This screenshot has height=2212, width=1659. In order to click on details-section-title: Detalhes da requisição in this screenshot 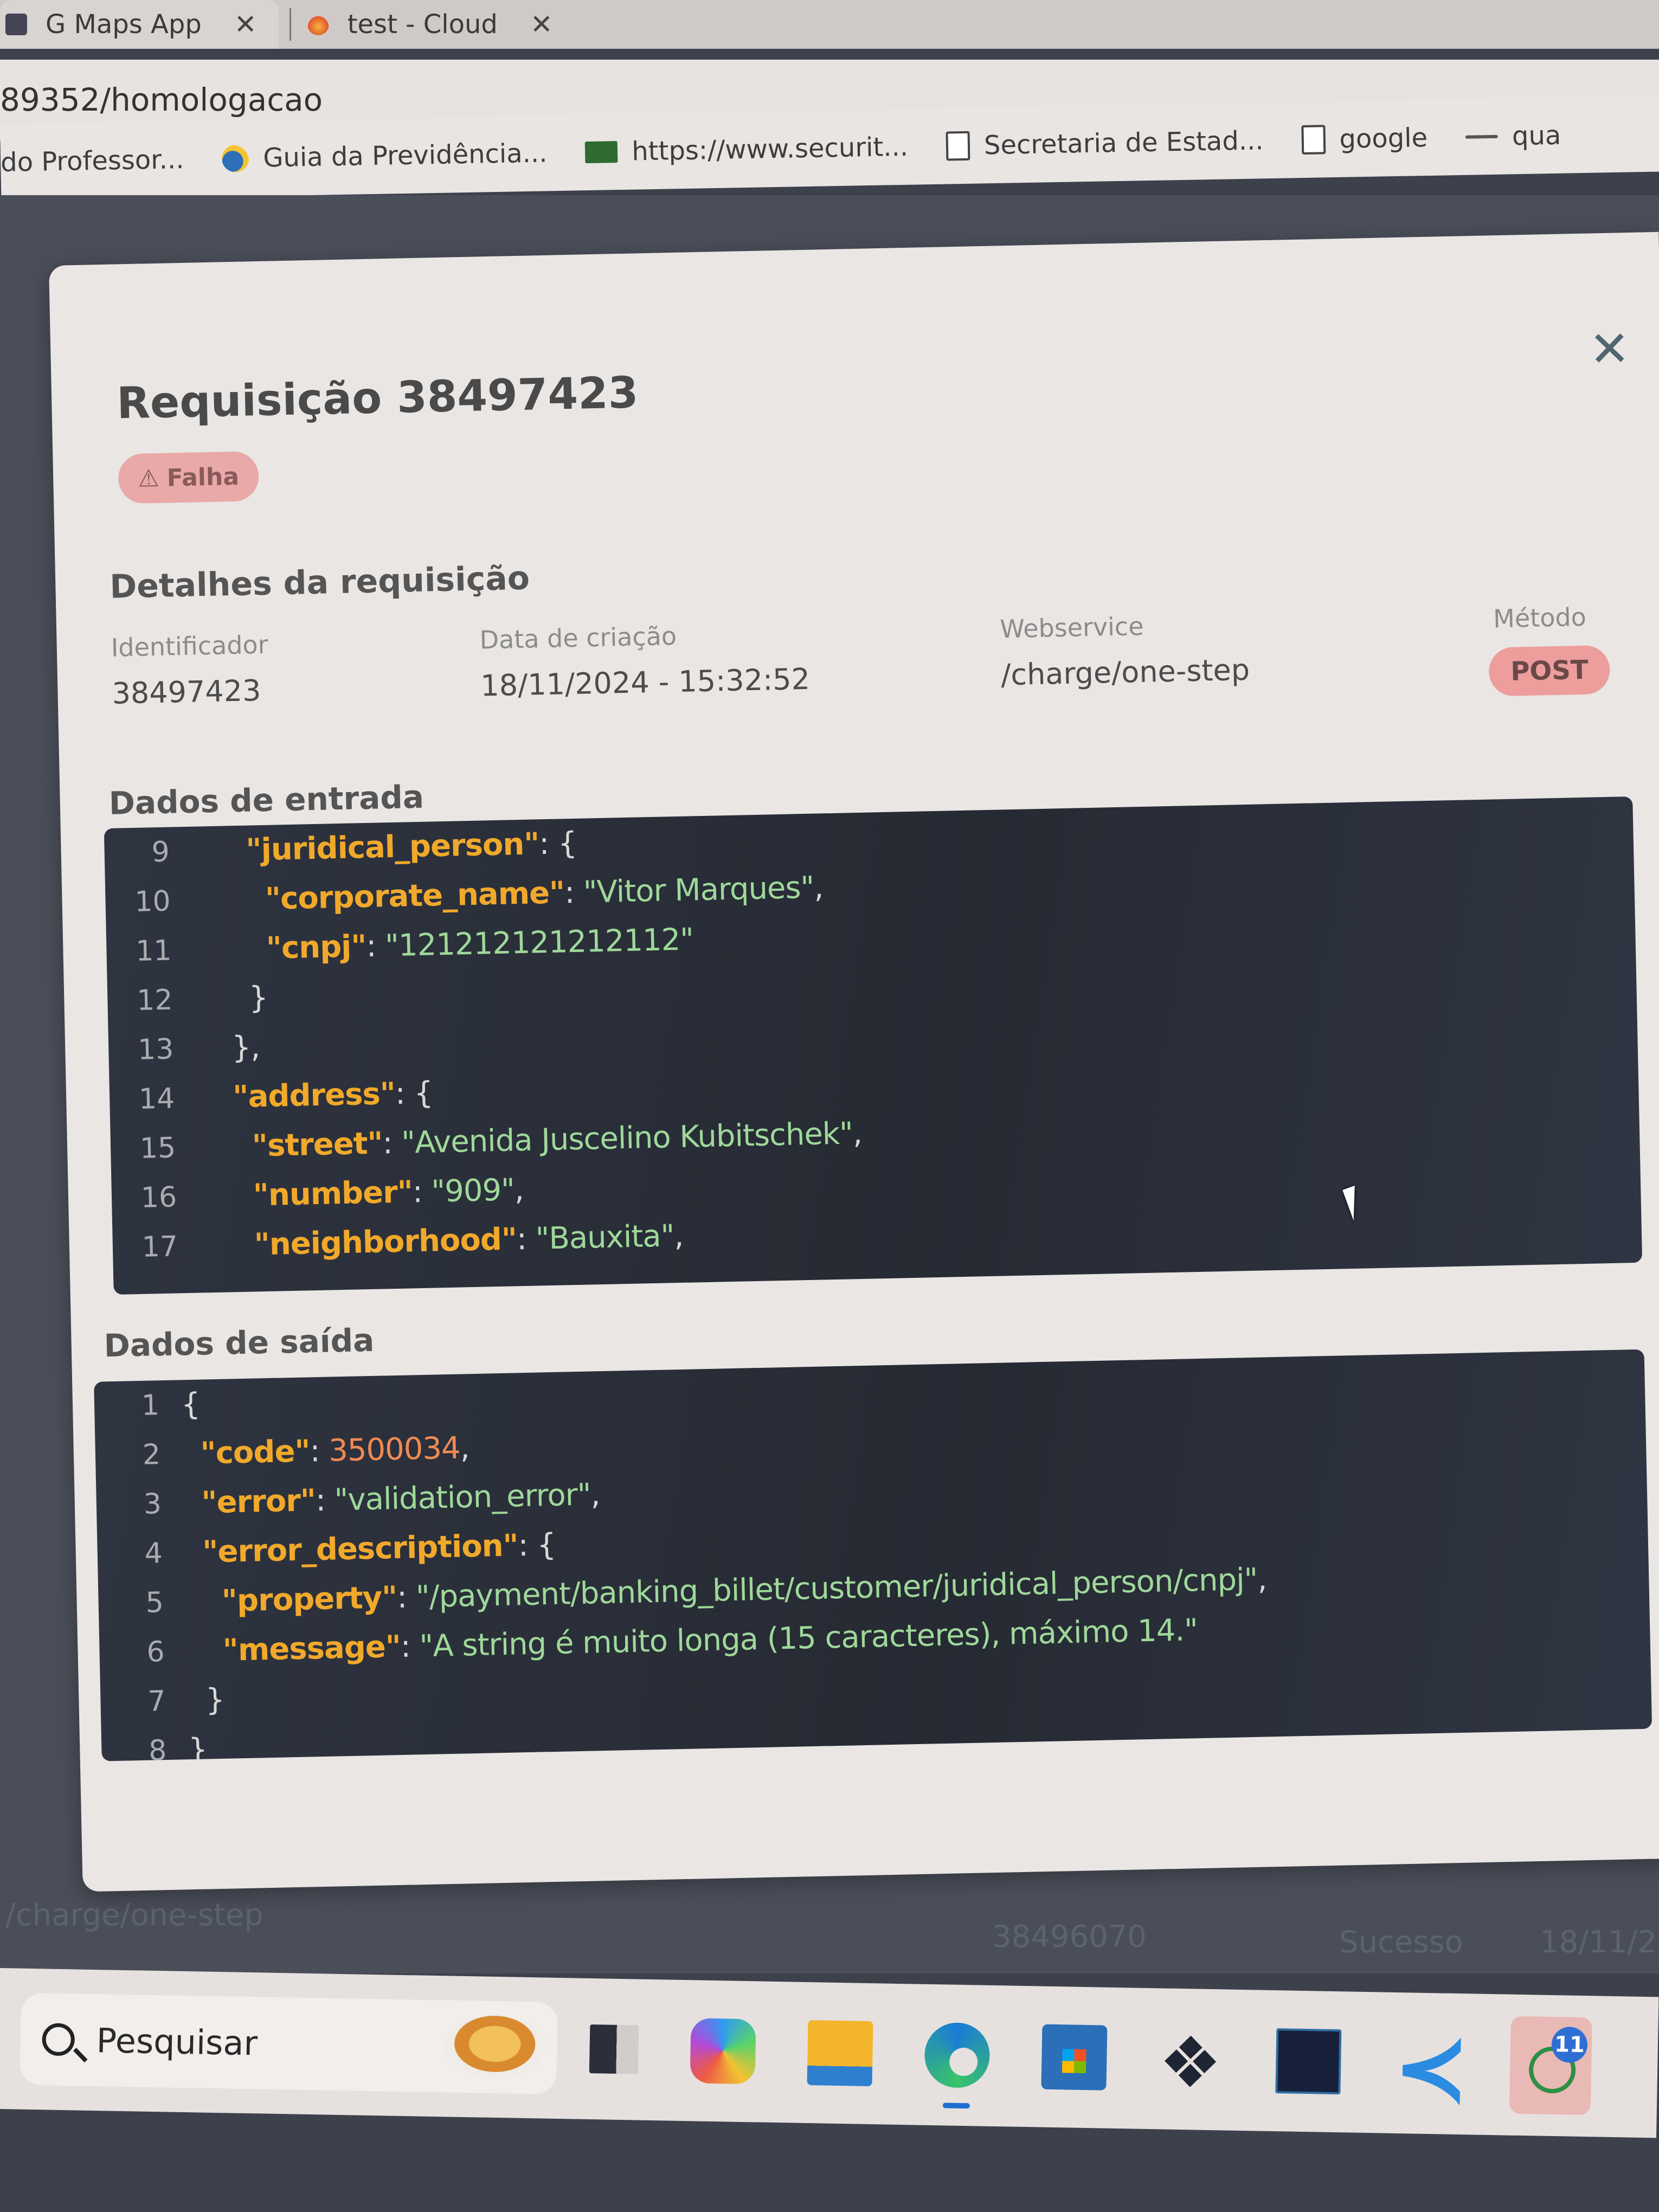, I will do `click(319, 582)`.